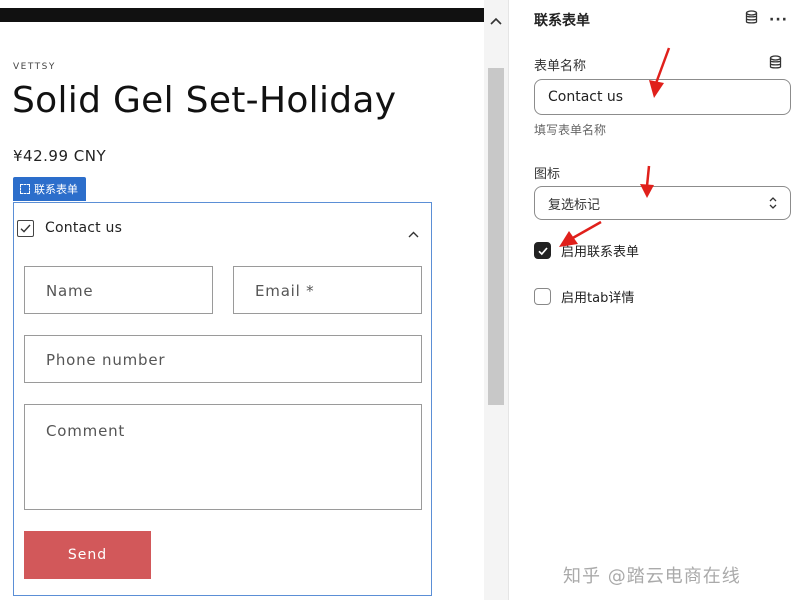  I want to click on icon-select-value: 复选标记, so click(574, 205).